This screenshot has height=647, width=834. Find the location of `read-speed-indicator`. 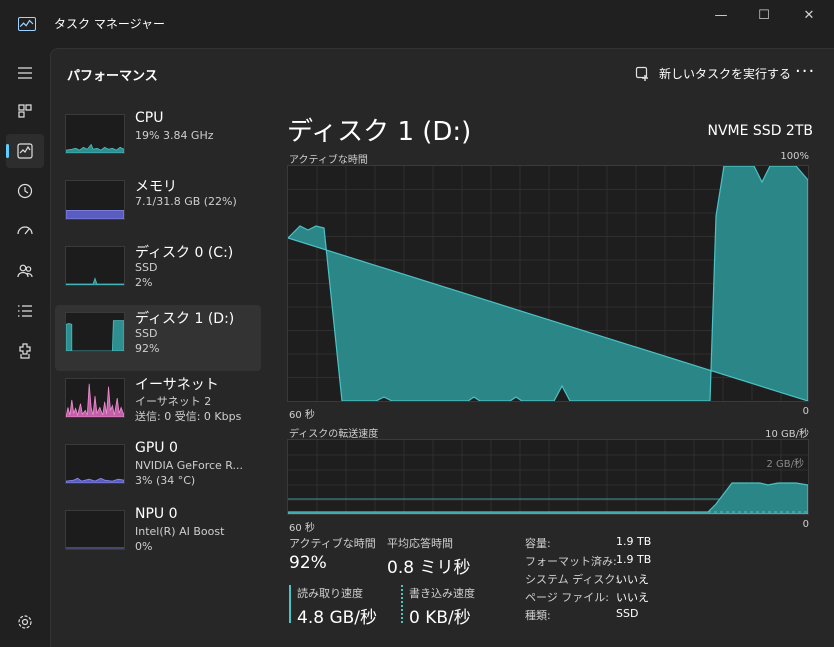

read-speed-indicator is located at coordinates (290, 604).